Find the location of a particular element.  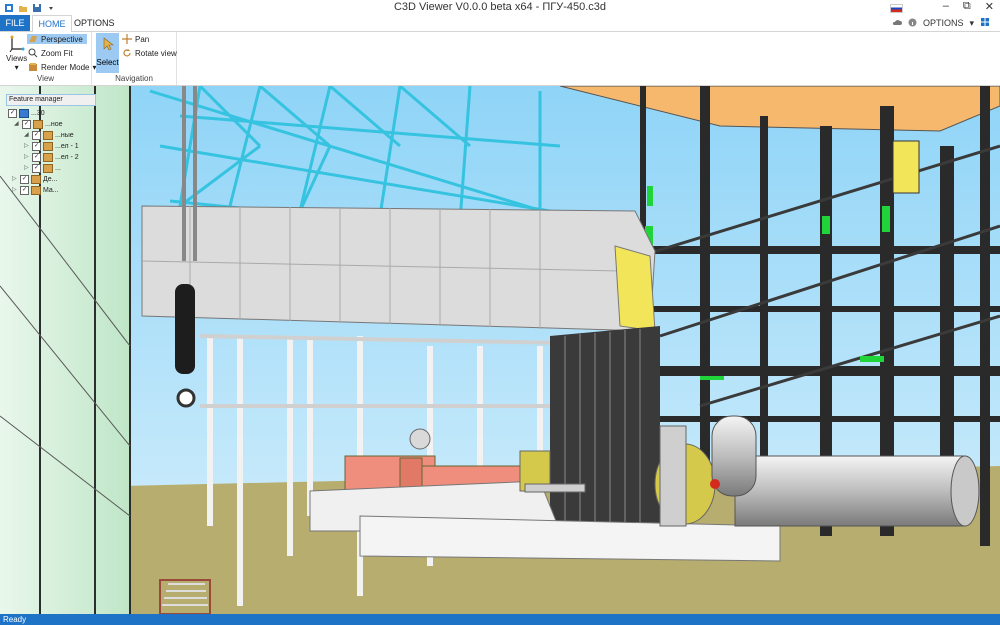

select-label: Select is located at coordinates (107, 62).